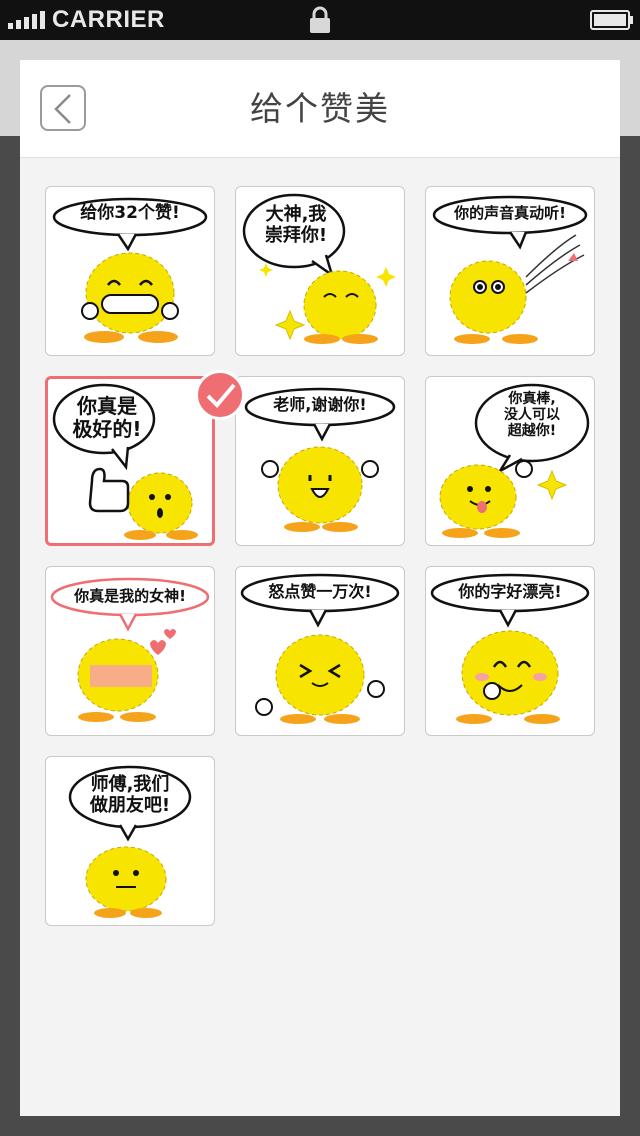 The image size is (640, 1136). I want to click on sticker-card-selected: 你真是 极好的!, so click(130, 461).